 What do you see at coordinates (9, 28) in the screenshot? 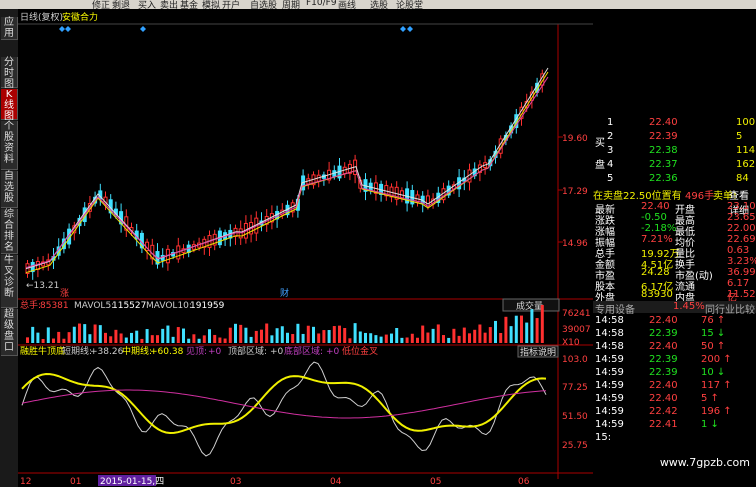
I see `left-tab-0: 应用` at bounding box center [9, 28].